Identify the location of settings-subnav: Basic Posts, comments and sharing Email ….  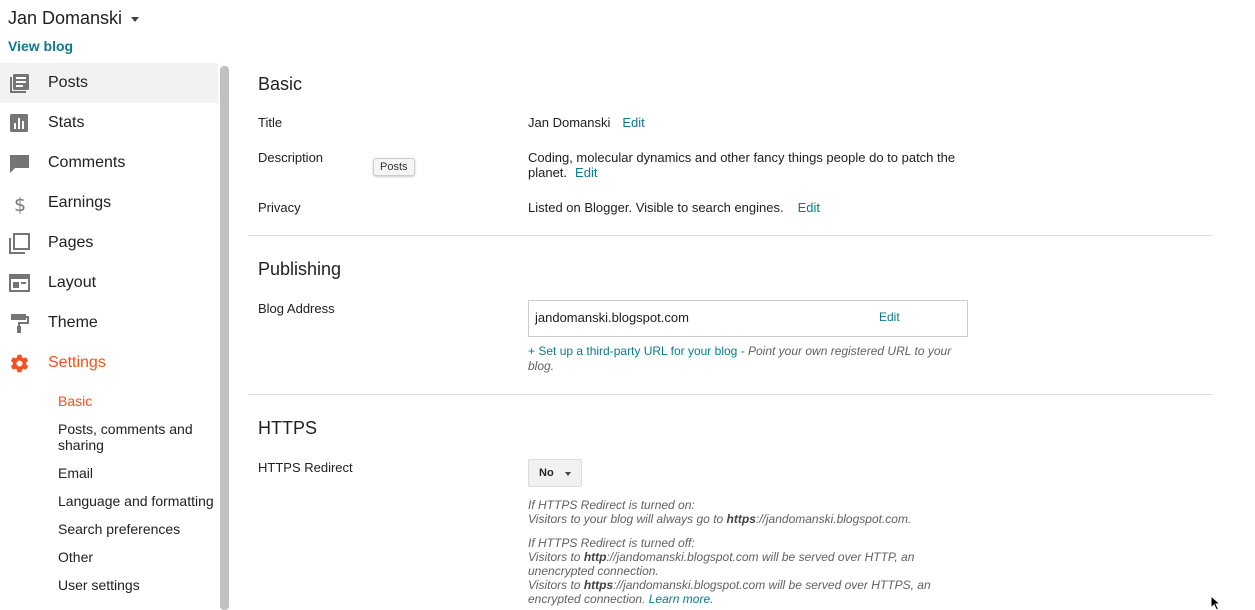
(109, 491).